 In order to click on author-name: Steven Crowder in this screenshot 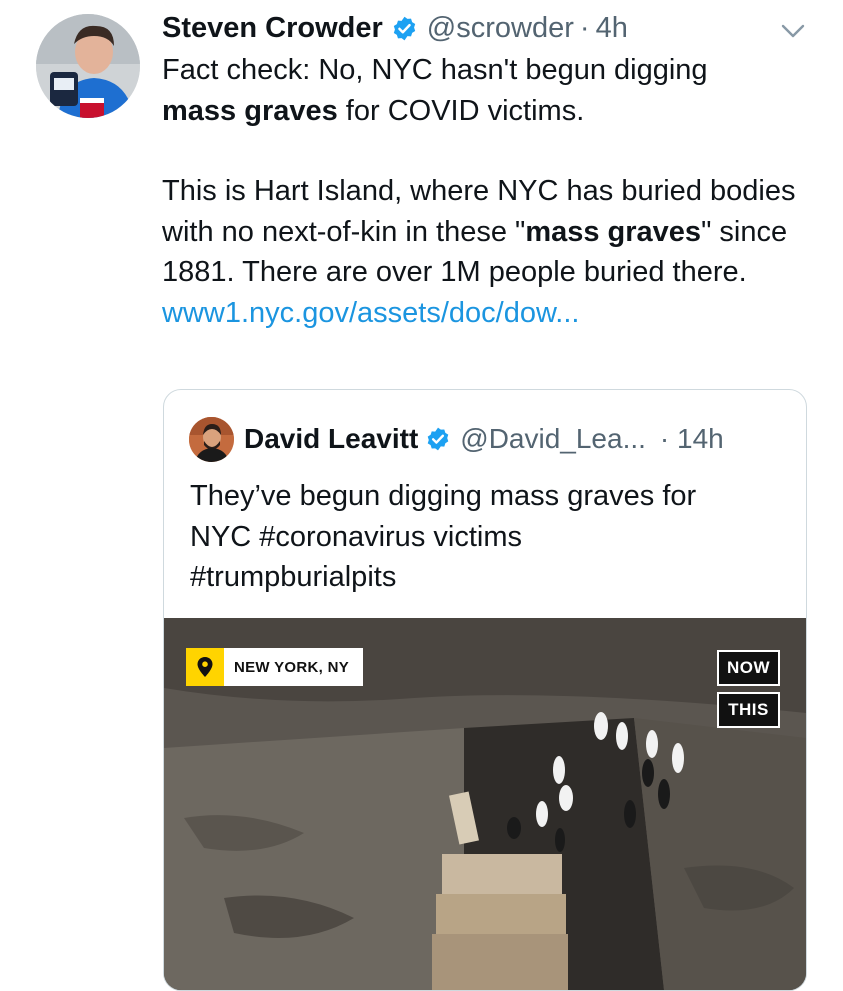, I will do `click(272, 28)`.